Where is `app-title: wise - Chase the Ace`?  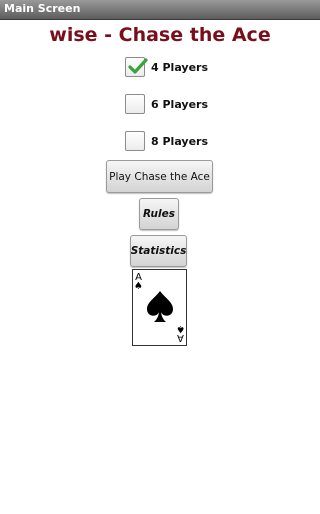
app-title: wise - Chase the Ace is located at coordinates (160, 35).